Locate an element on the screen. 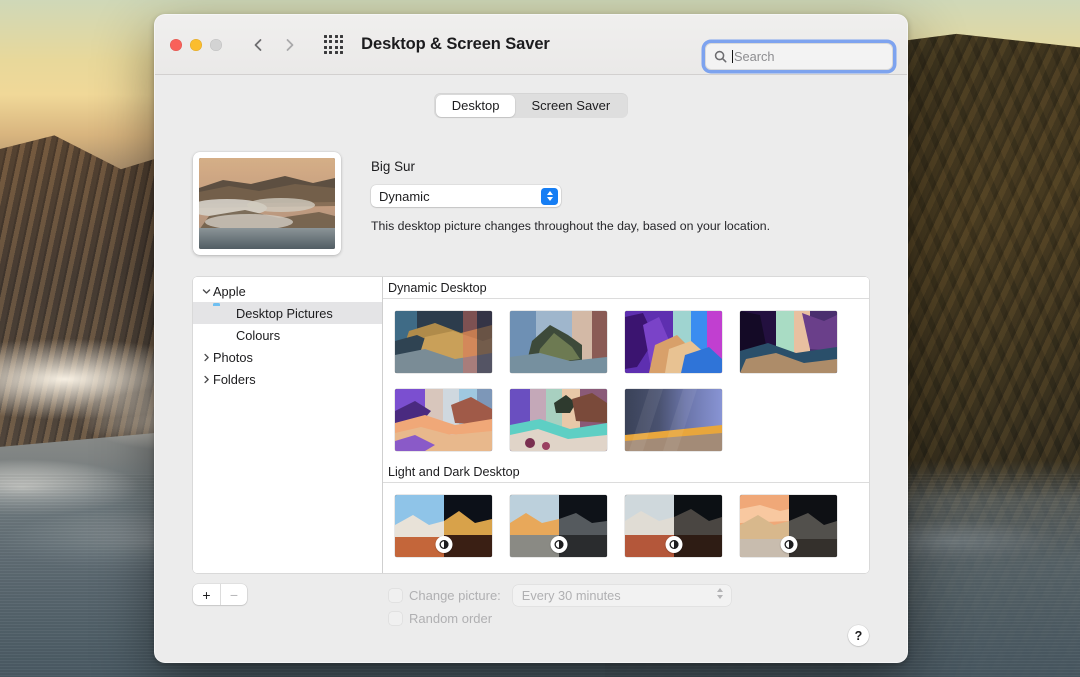  close-button is located at coordinates (176, 44).